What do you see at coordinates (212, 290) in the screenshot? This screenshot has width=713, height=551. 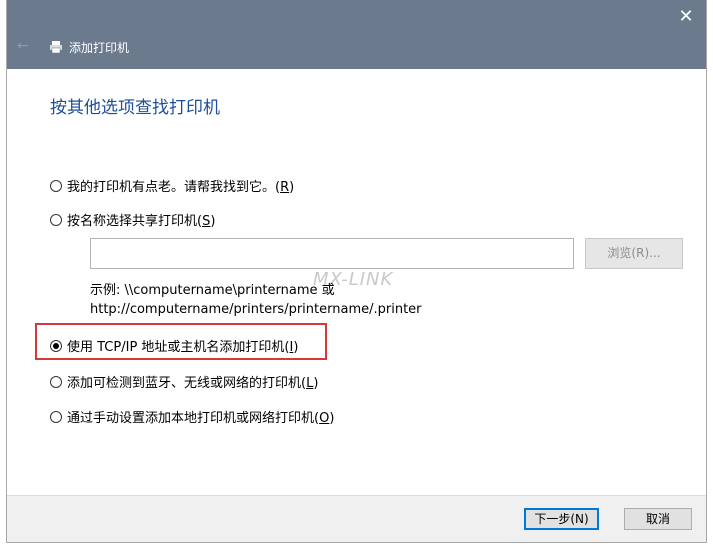 I see `example-line-1: 示例: \\computername\printername 或` at bounding box center [212, 290].